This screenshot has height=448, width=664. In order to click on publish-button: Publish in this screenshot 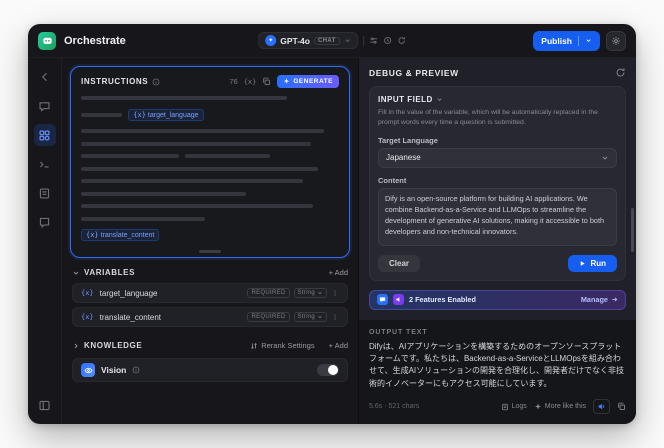, I will do `click(566, 40)`.